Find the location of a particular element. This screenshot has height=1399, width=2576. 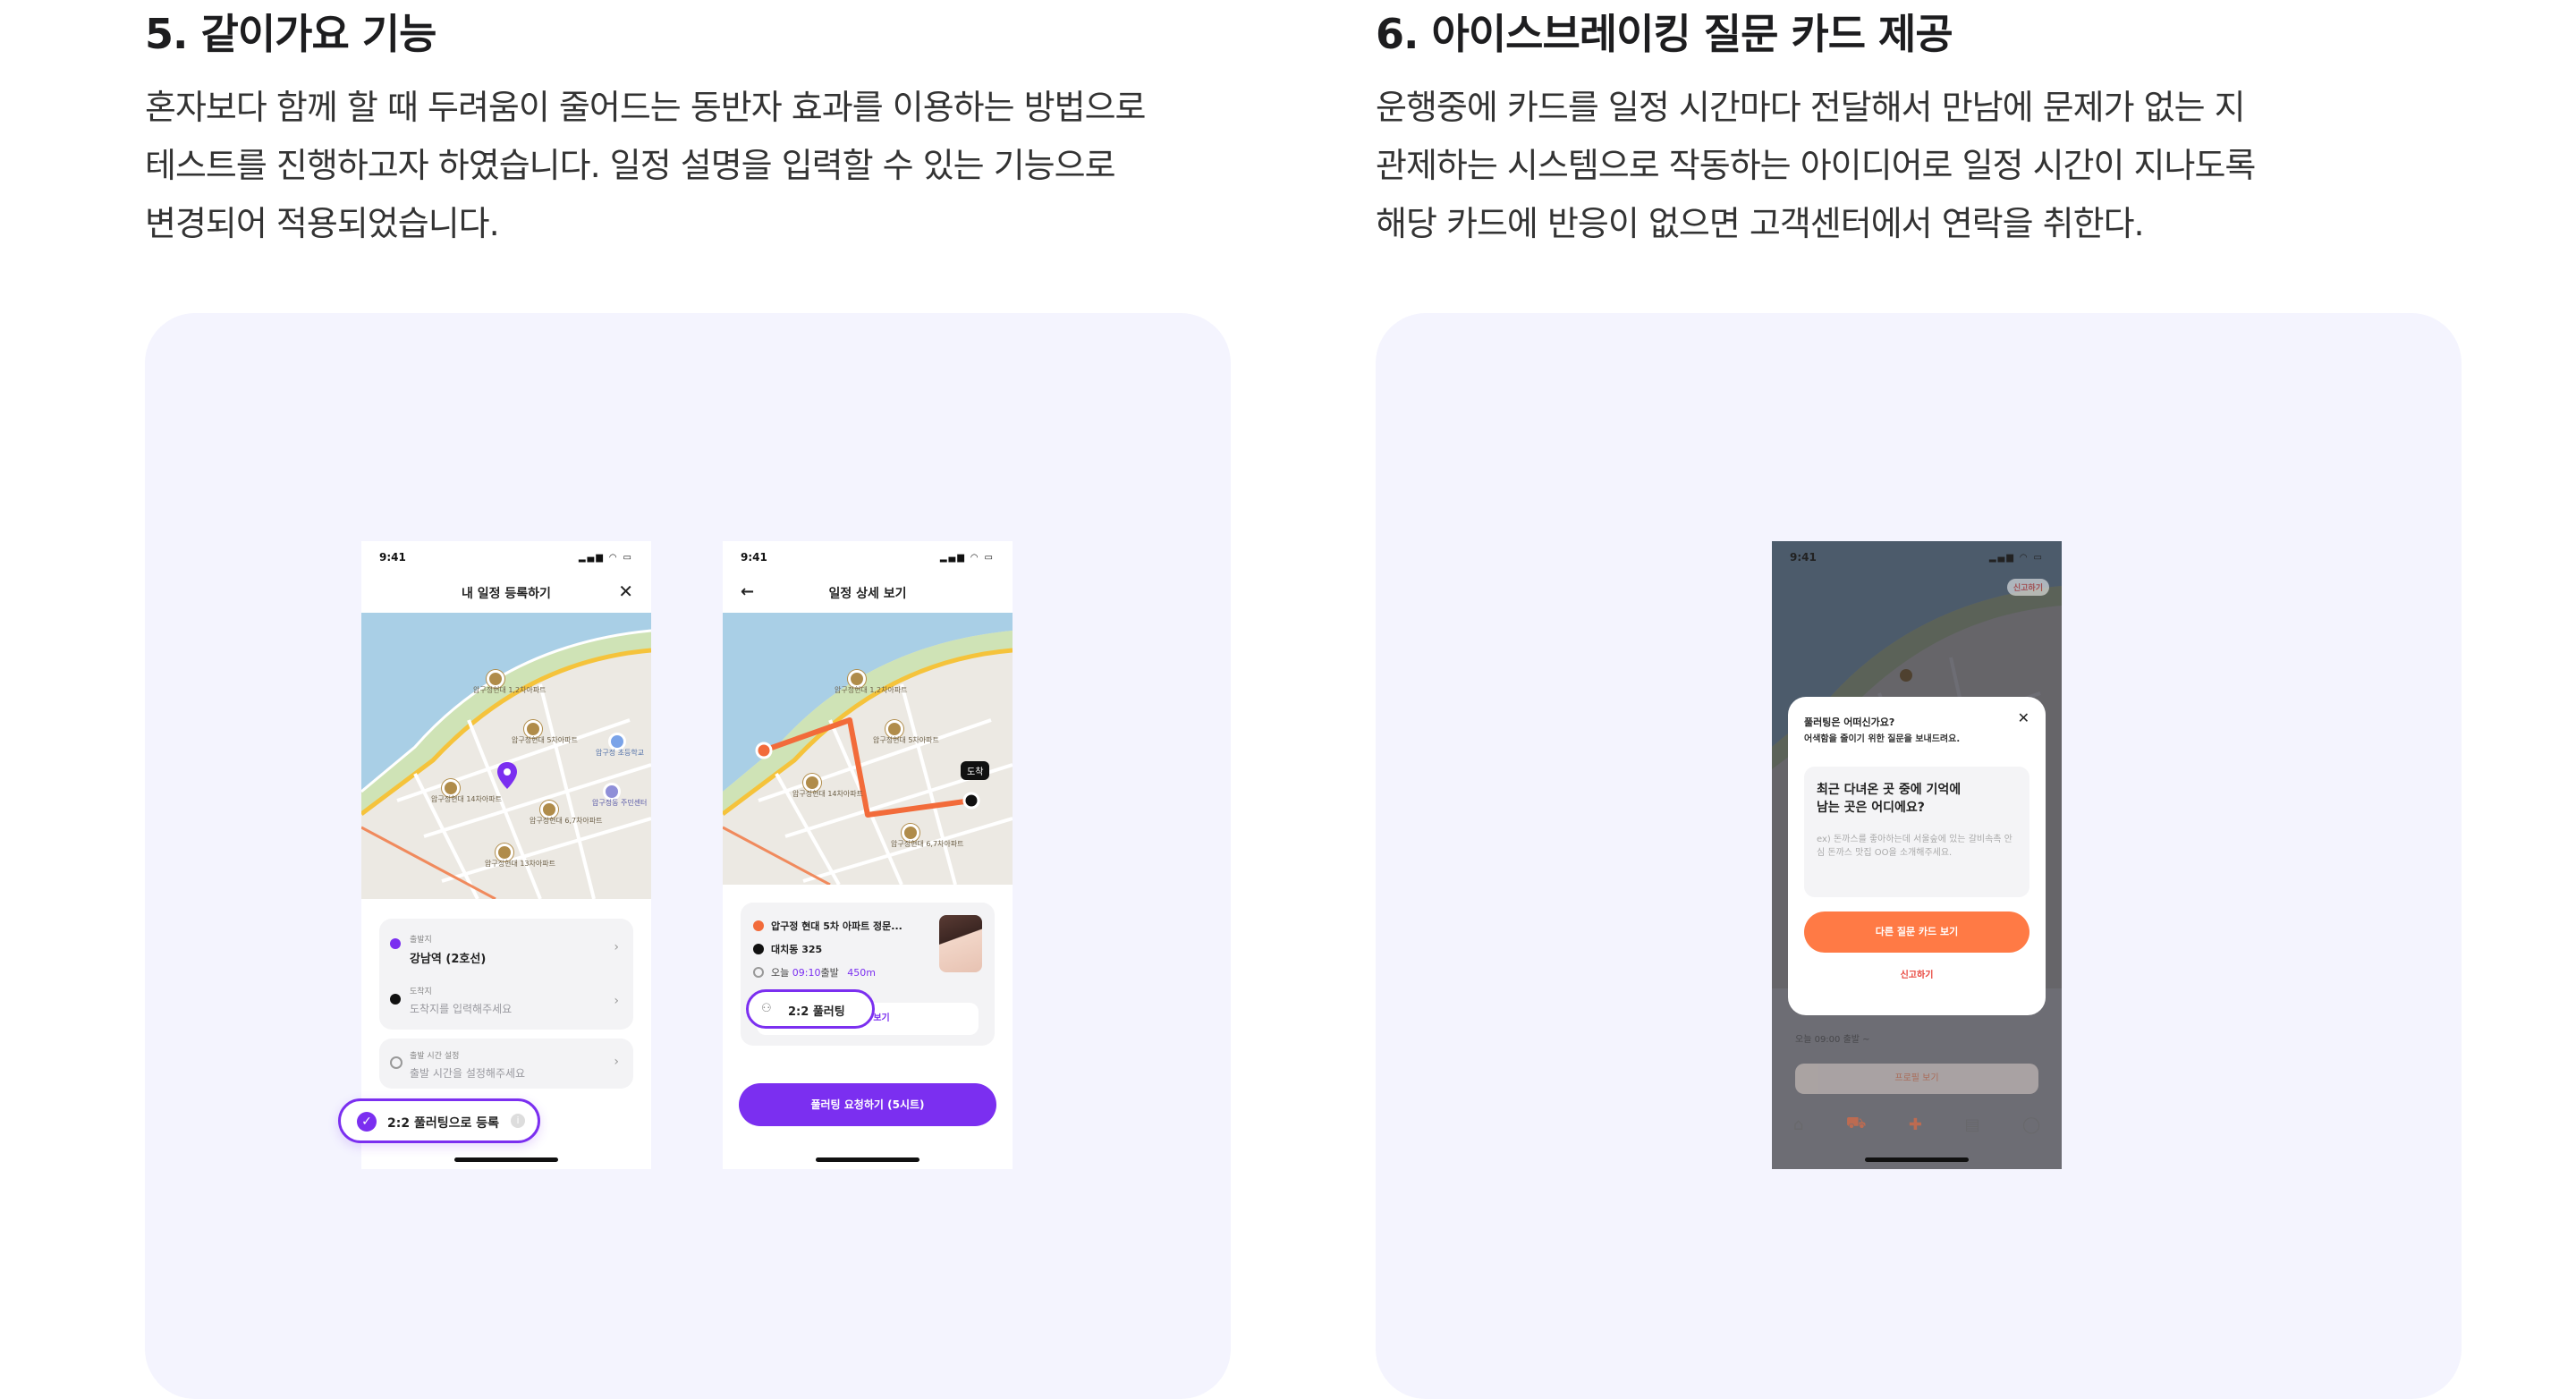

nav-bar: 내 일정 등록하기 ✕ is located at coordinates (506, 593).